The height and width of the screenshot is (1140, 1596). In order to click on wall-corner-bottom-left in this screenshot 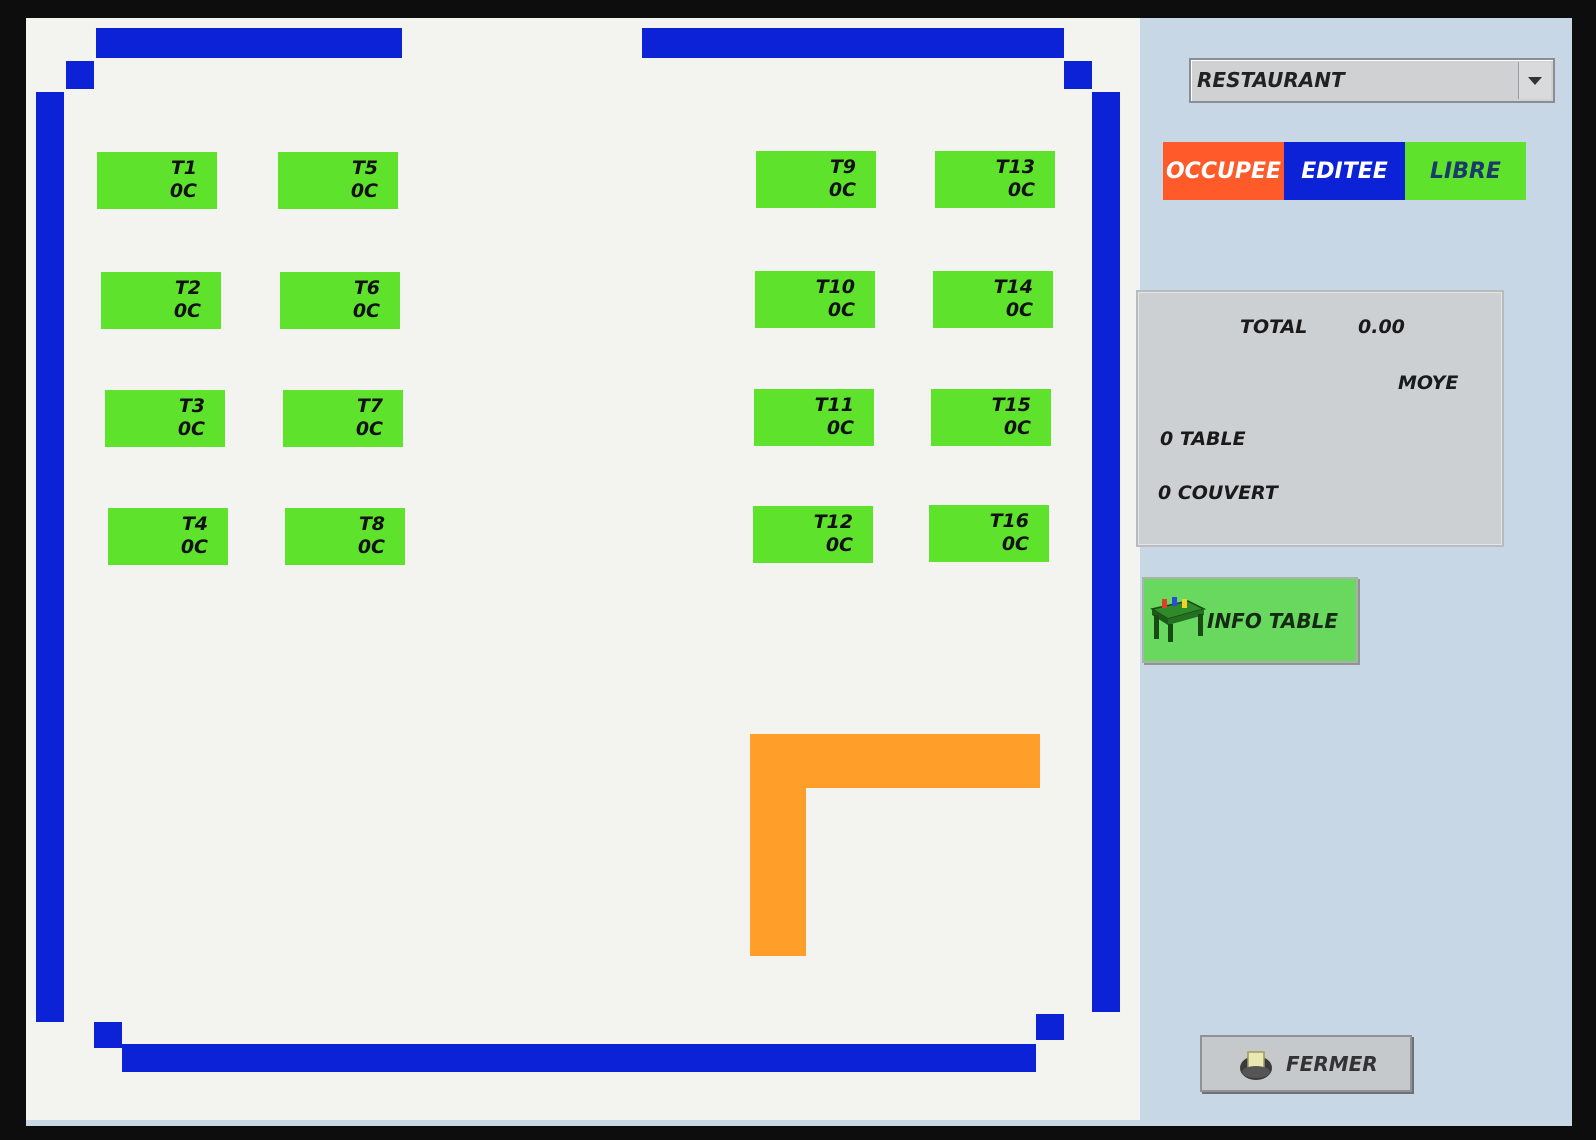, I will do `click(108, 1035)`.